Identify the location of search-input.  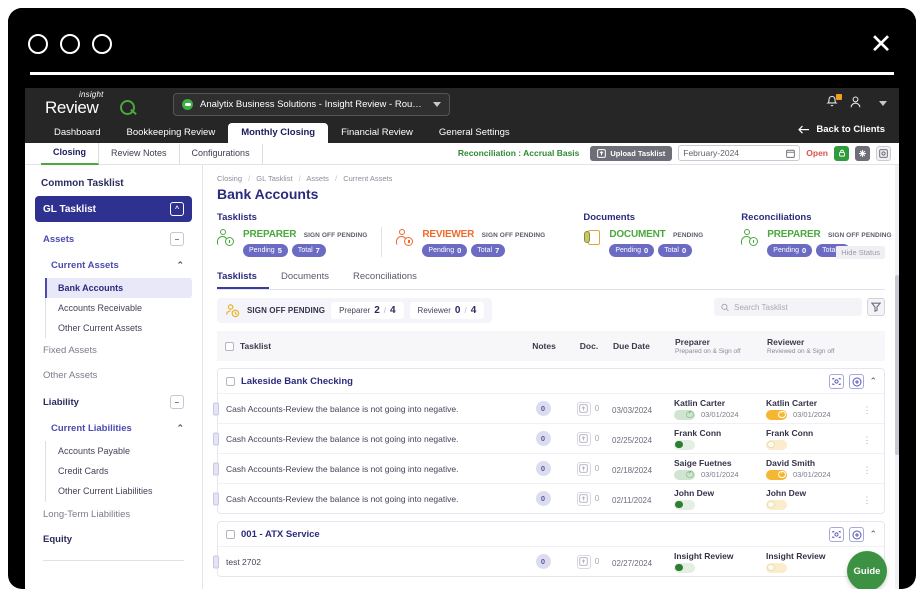
(794, 307).